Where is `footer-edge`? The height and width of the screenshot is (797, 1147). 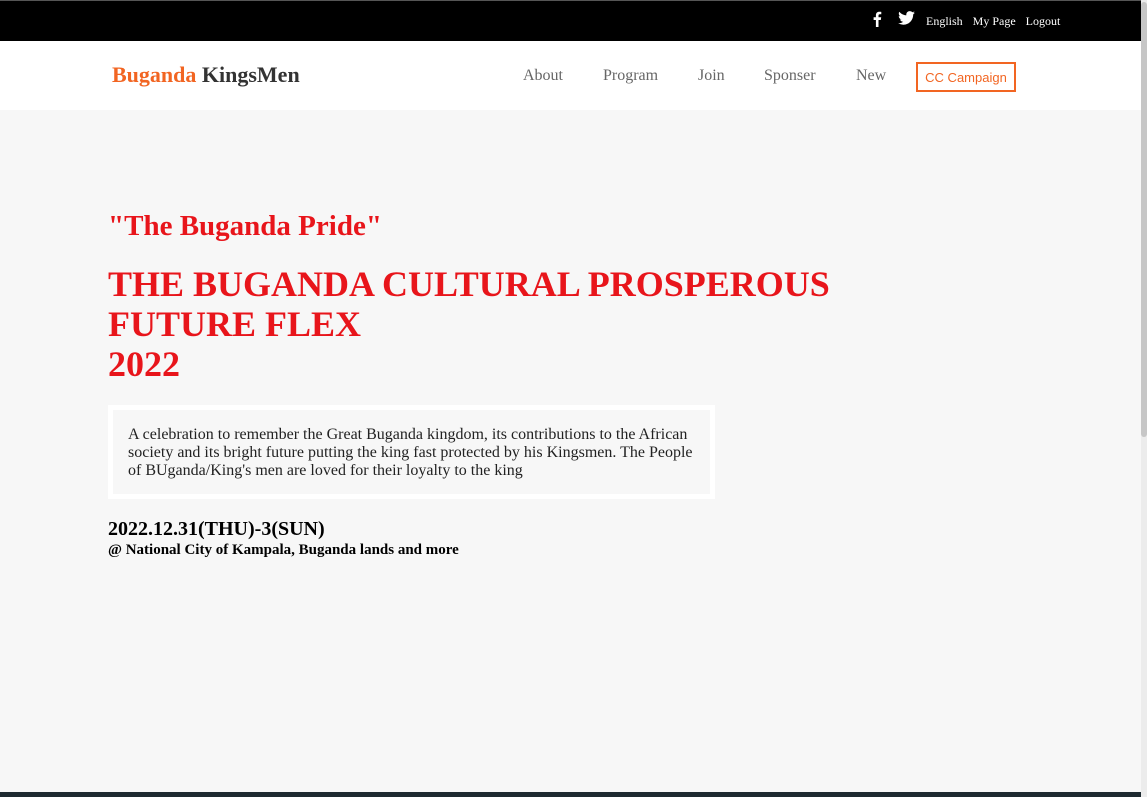 footer-edge is located at coordinates (570, 794).